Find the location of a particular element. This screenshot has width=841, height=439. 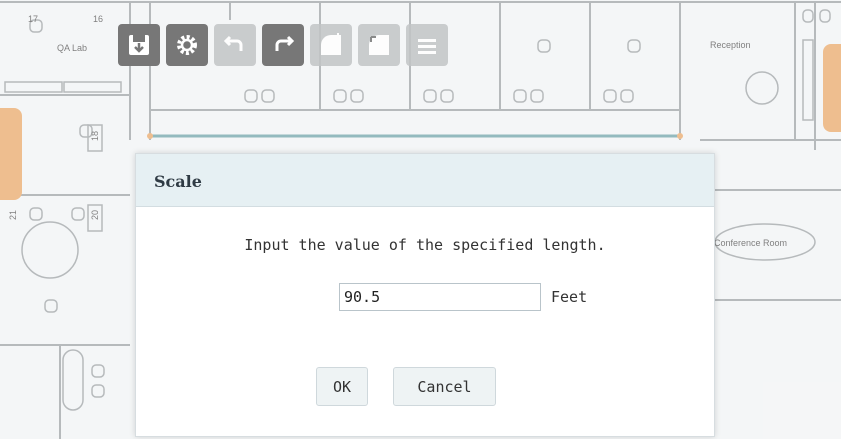

dialog-message: Input the value of the specified length. is located at coordinates (425, 245).